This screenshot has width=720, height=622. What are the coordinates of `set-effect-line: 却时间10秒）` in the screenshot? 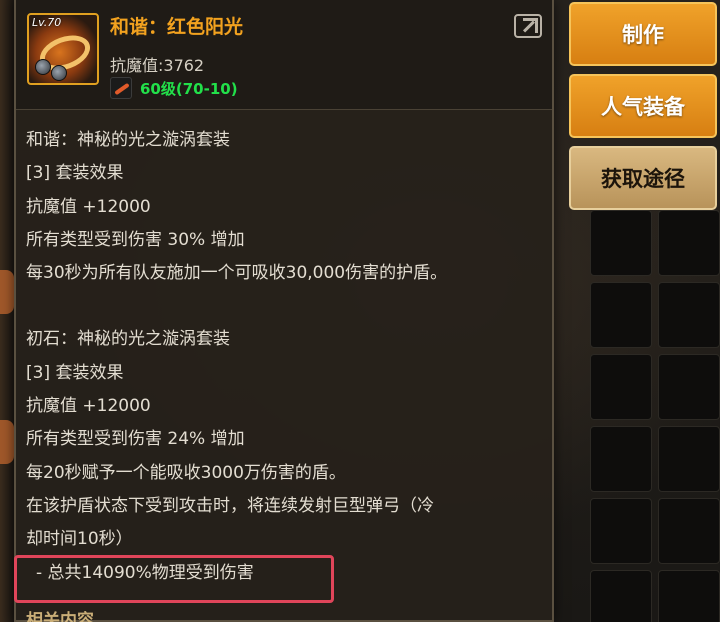 It's located at (79, 539).